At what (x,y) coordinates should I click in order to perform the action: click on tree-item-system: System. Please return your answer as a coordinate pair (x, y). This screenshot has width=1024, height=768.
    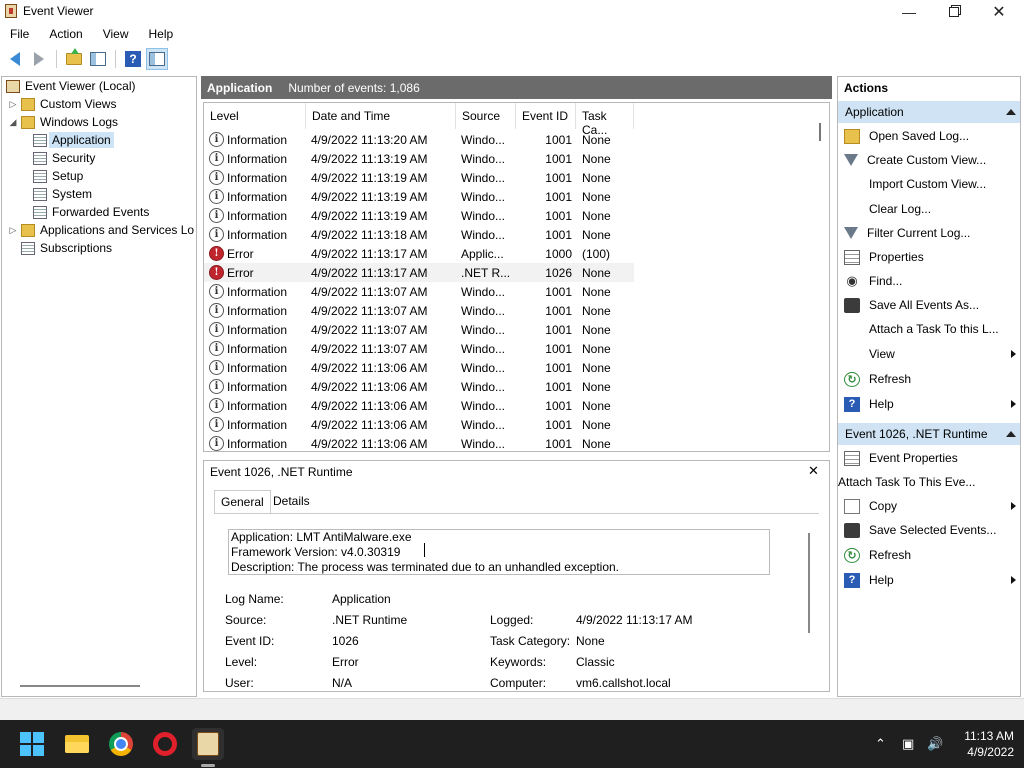
    Looking at the image, I should click on (61, 194).